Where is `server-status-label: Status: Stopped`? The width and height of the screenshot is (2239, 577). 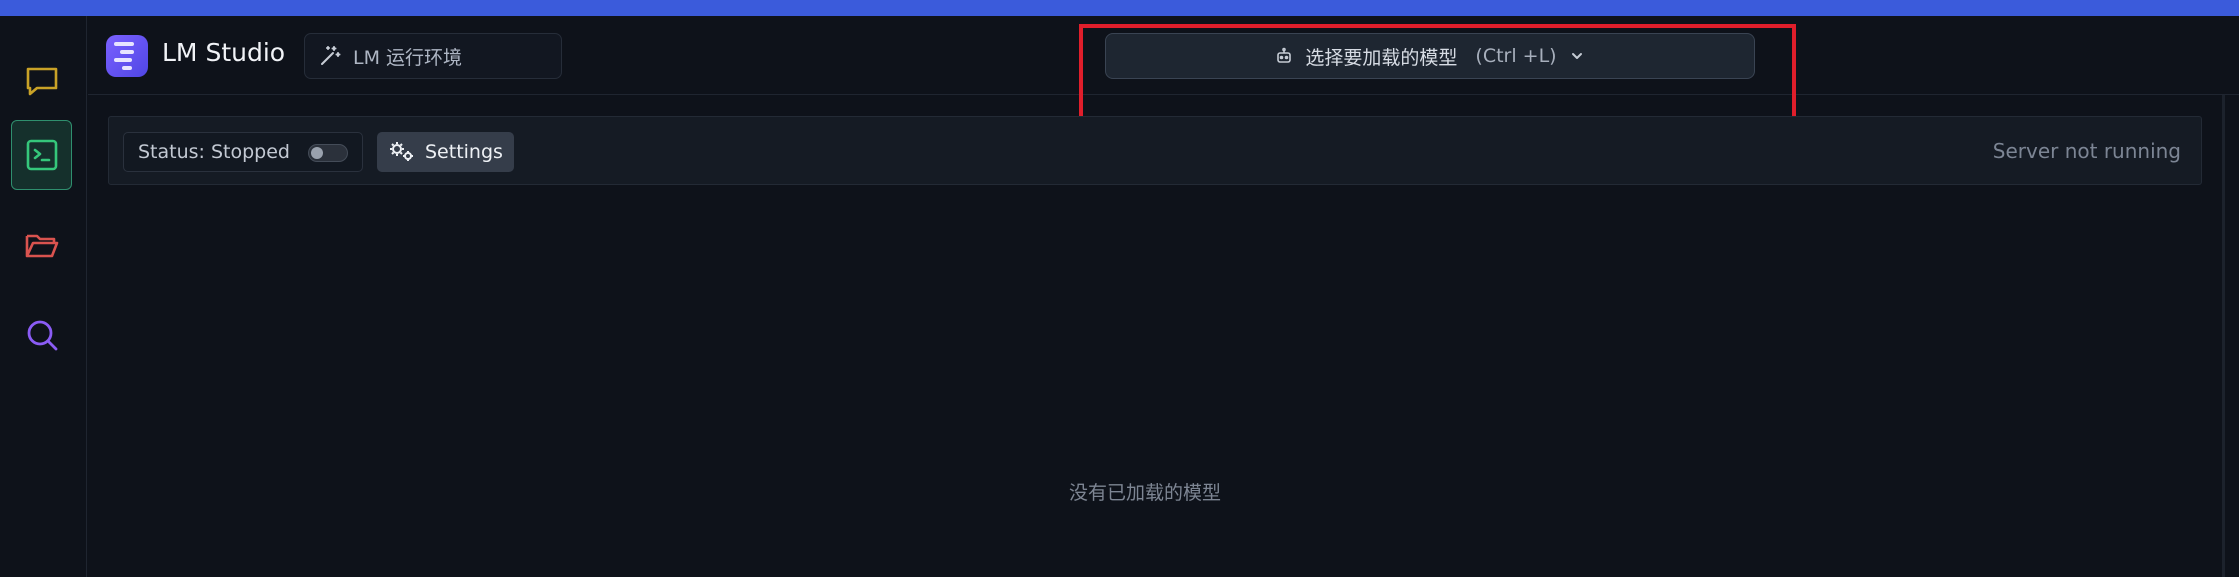
server-status-label: Status: Stopped is located at coordinates (214, 152).